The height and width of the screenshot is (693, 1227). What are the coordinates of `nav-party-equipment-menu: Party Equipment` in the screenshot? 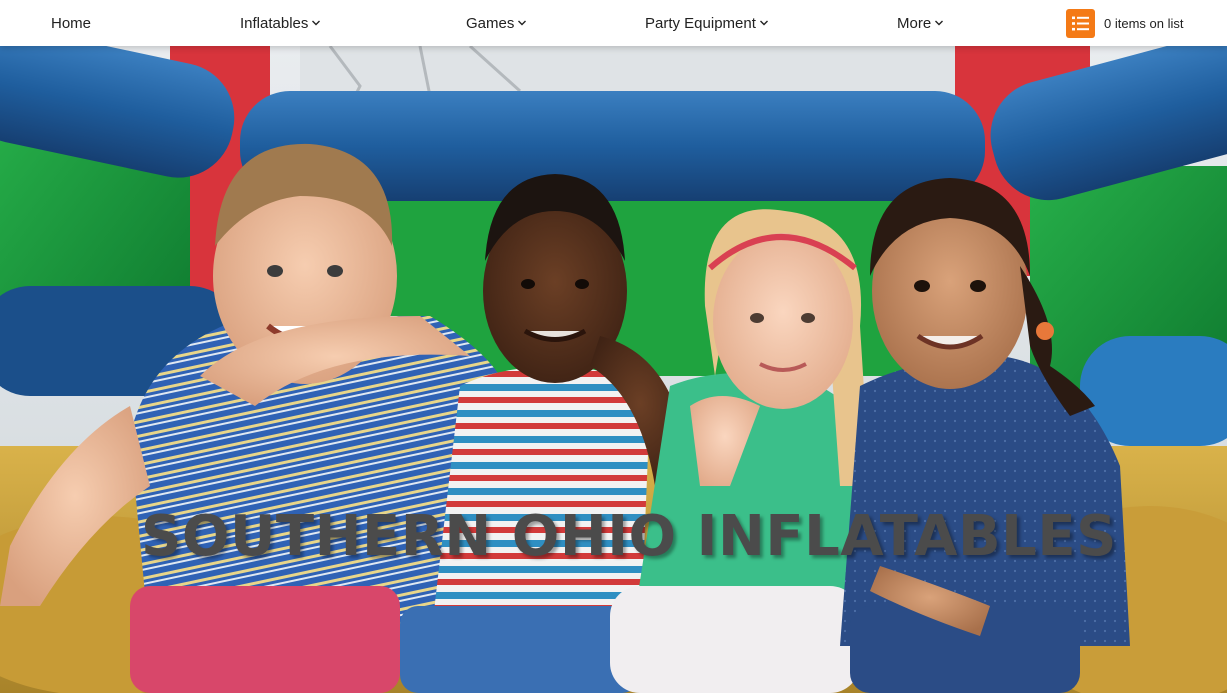 It's located at (707, 23).